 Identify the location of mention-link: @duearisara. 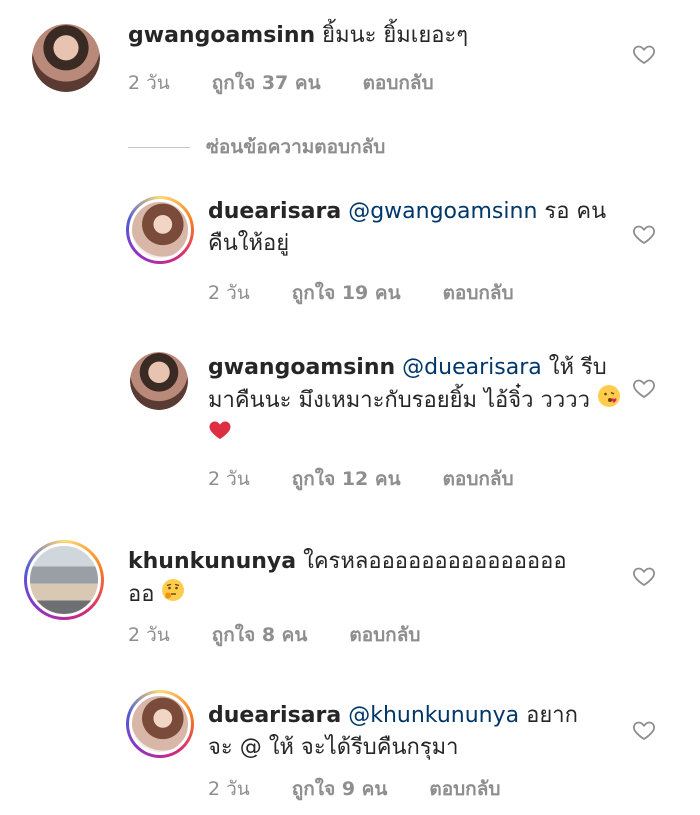
(472, 367).